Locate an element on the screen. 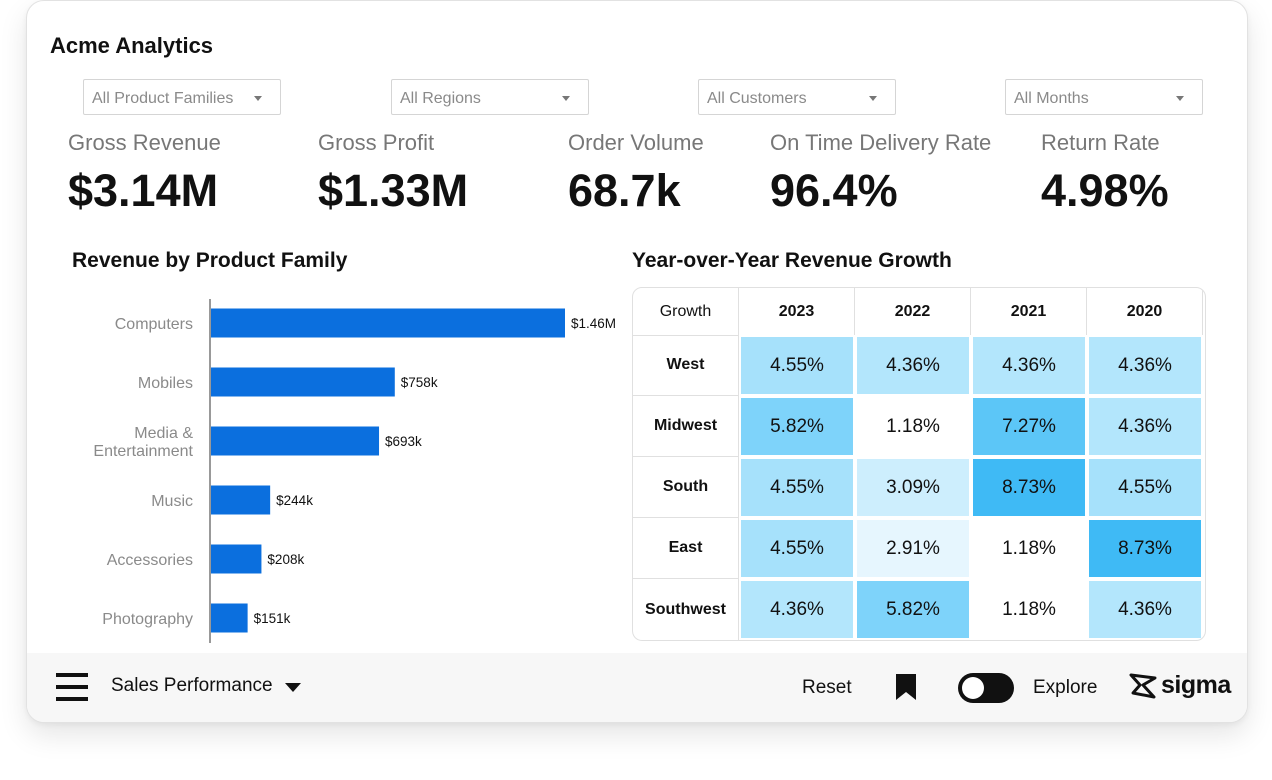 This screenshot has width=1272, height=780. menu-icon is located at coordinates (73, 687).